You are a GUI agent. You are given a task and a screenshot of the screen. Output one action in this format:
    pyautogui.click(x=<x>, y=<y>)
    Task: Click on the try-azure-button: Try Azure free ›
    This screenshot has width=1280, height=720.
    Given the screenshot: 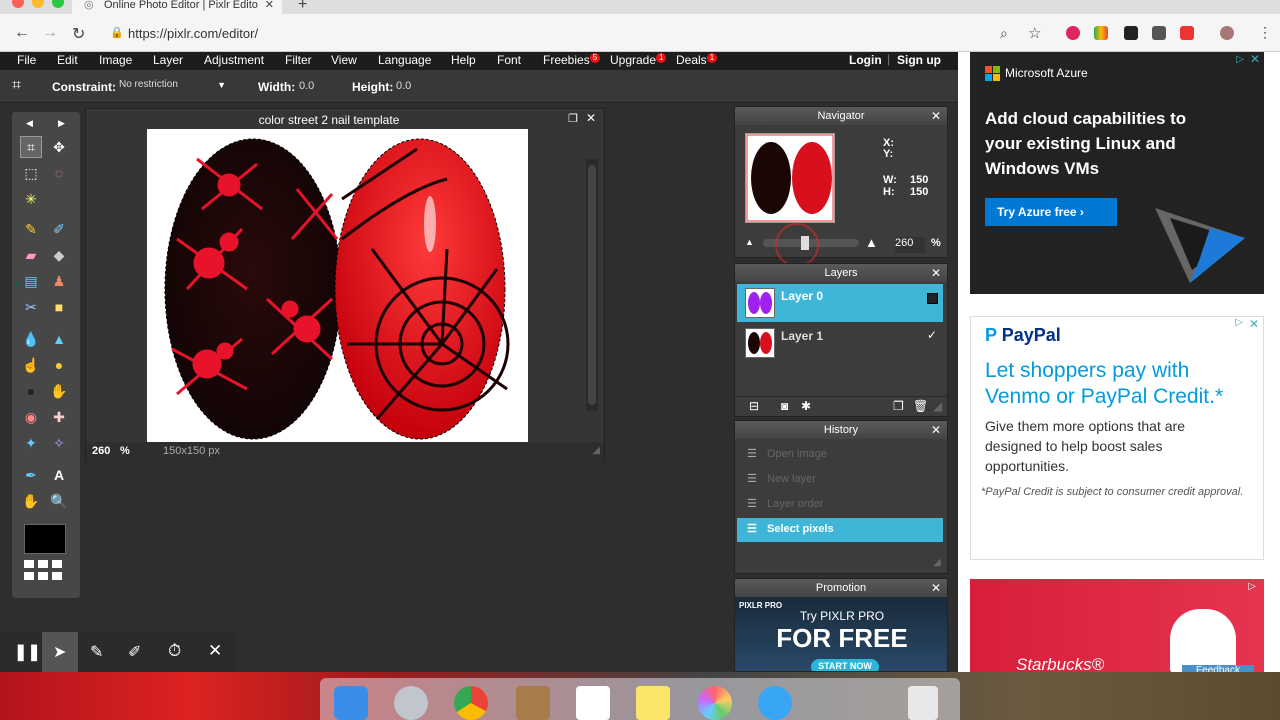 What is the action you would take?
    pyautogui.click(x=1051, y=212)
    